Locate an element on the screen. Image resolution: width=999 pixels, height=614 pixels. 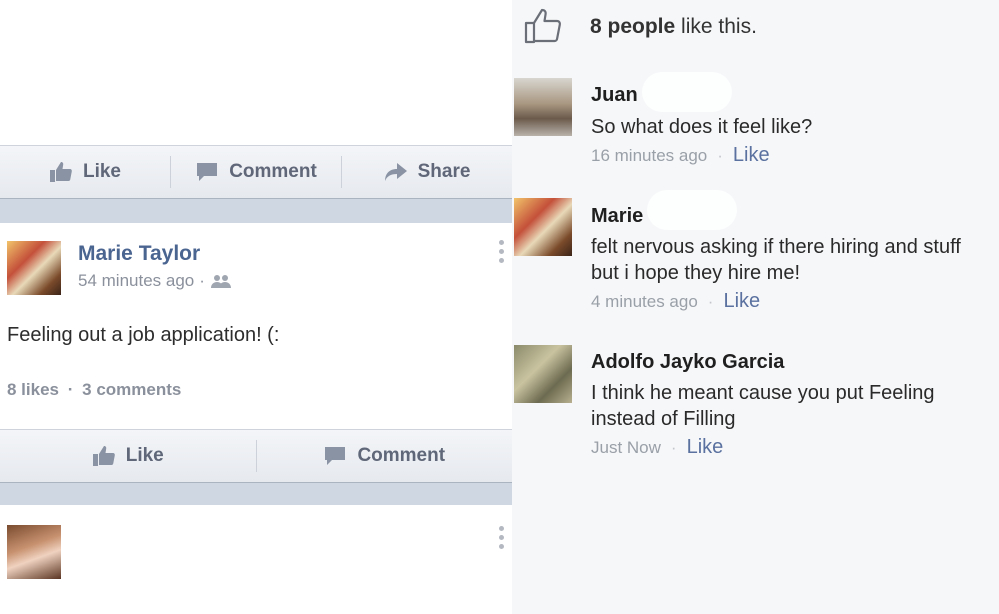
post-action-bar: Like Comment is located at coordinates (256, 456).